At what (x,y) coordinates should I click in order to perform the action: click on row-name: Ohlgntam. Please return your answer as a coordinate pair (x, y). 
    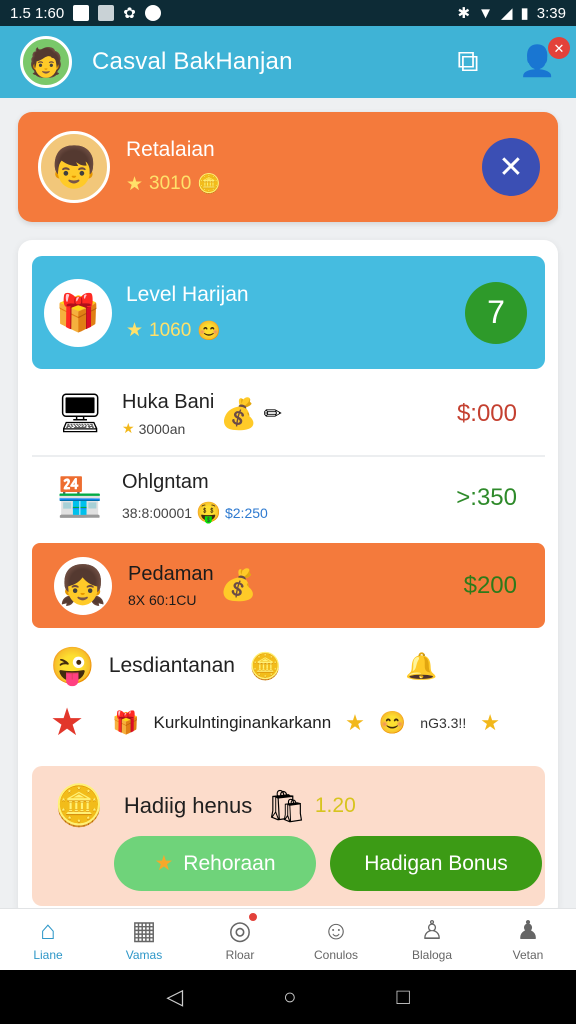
    Looking at the image, I should click on (165, 482).